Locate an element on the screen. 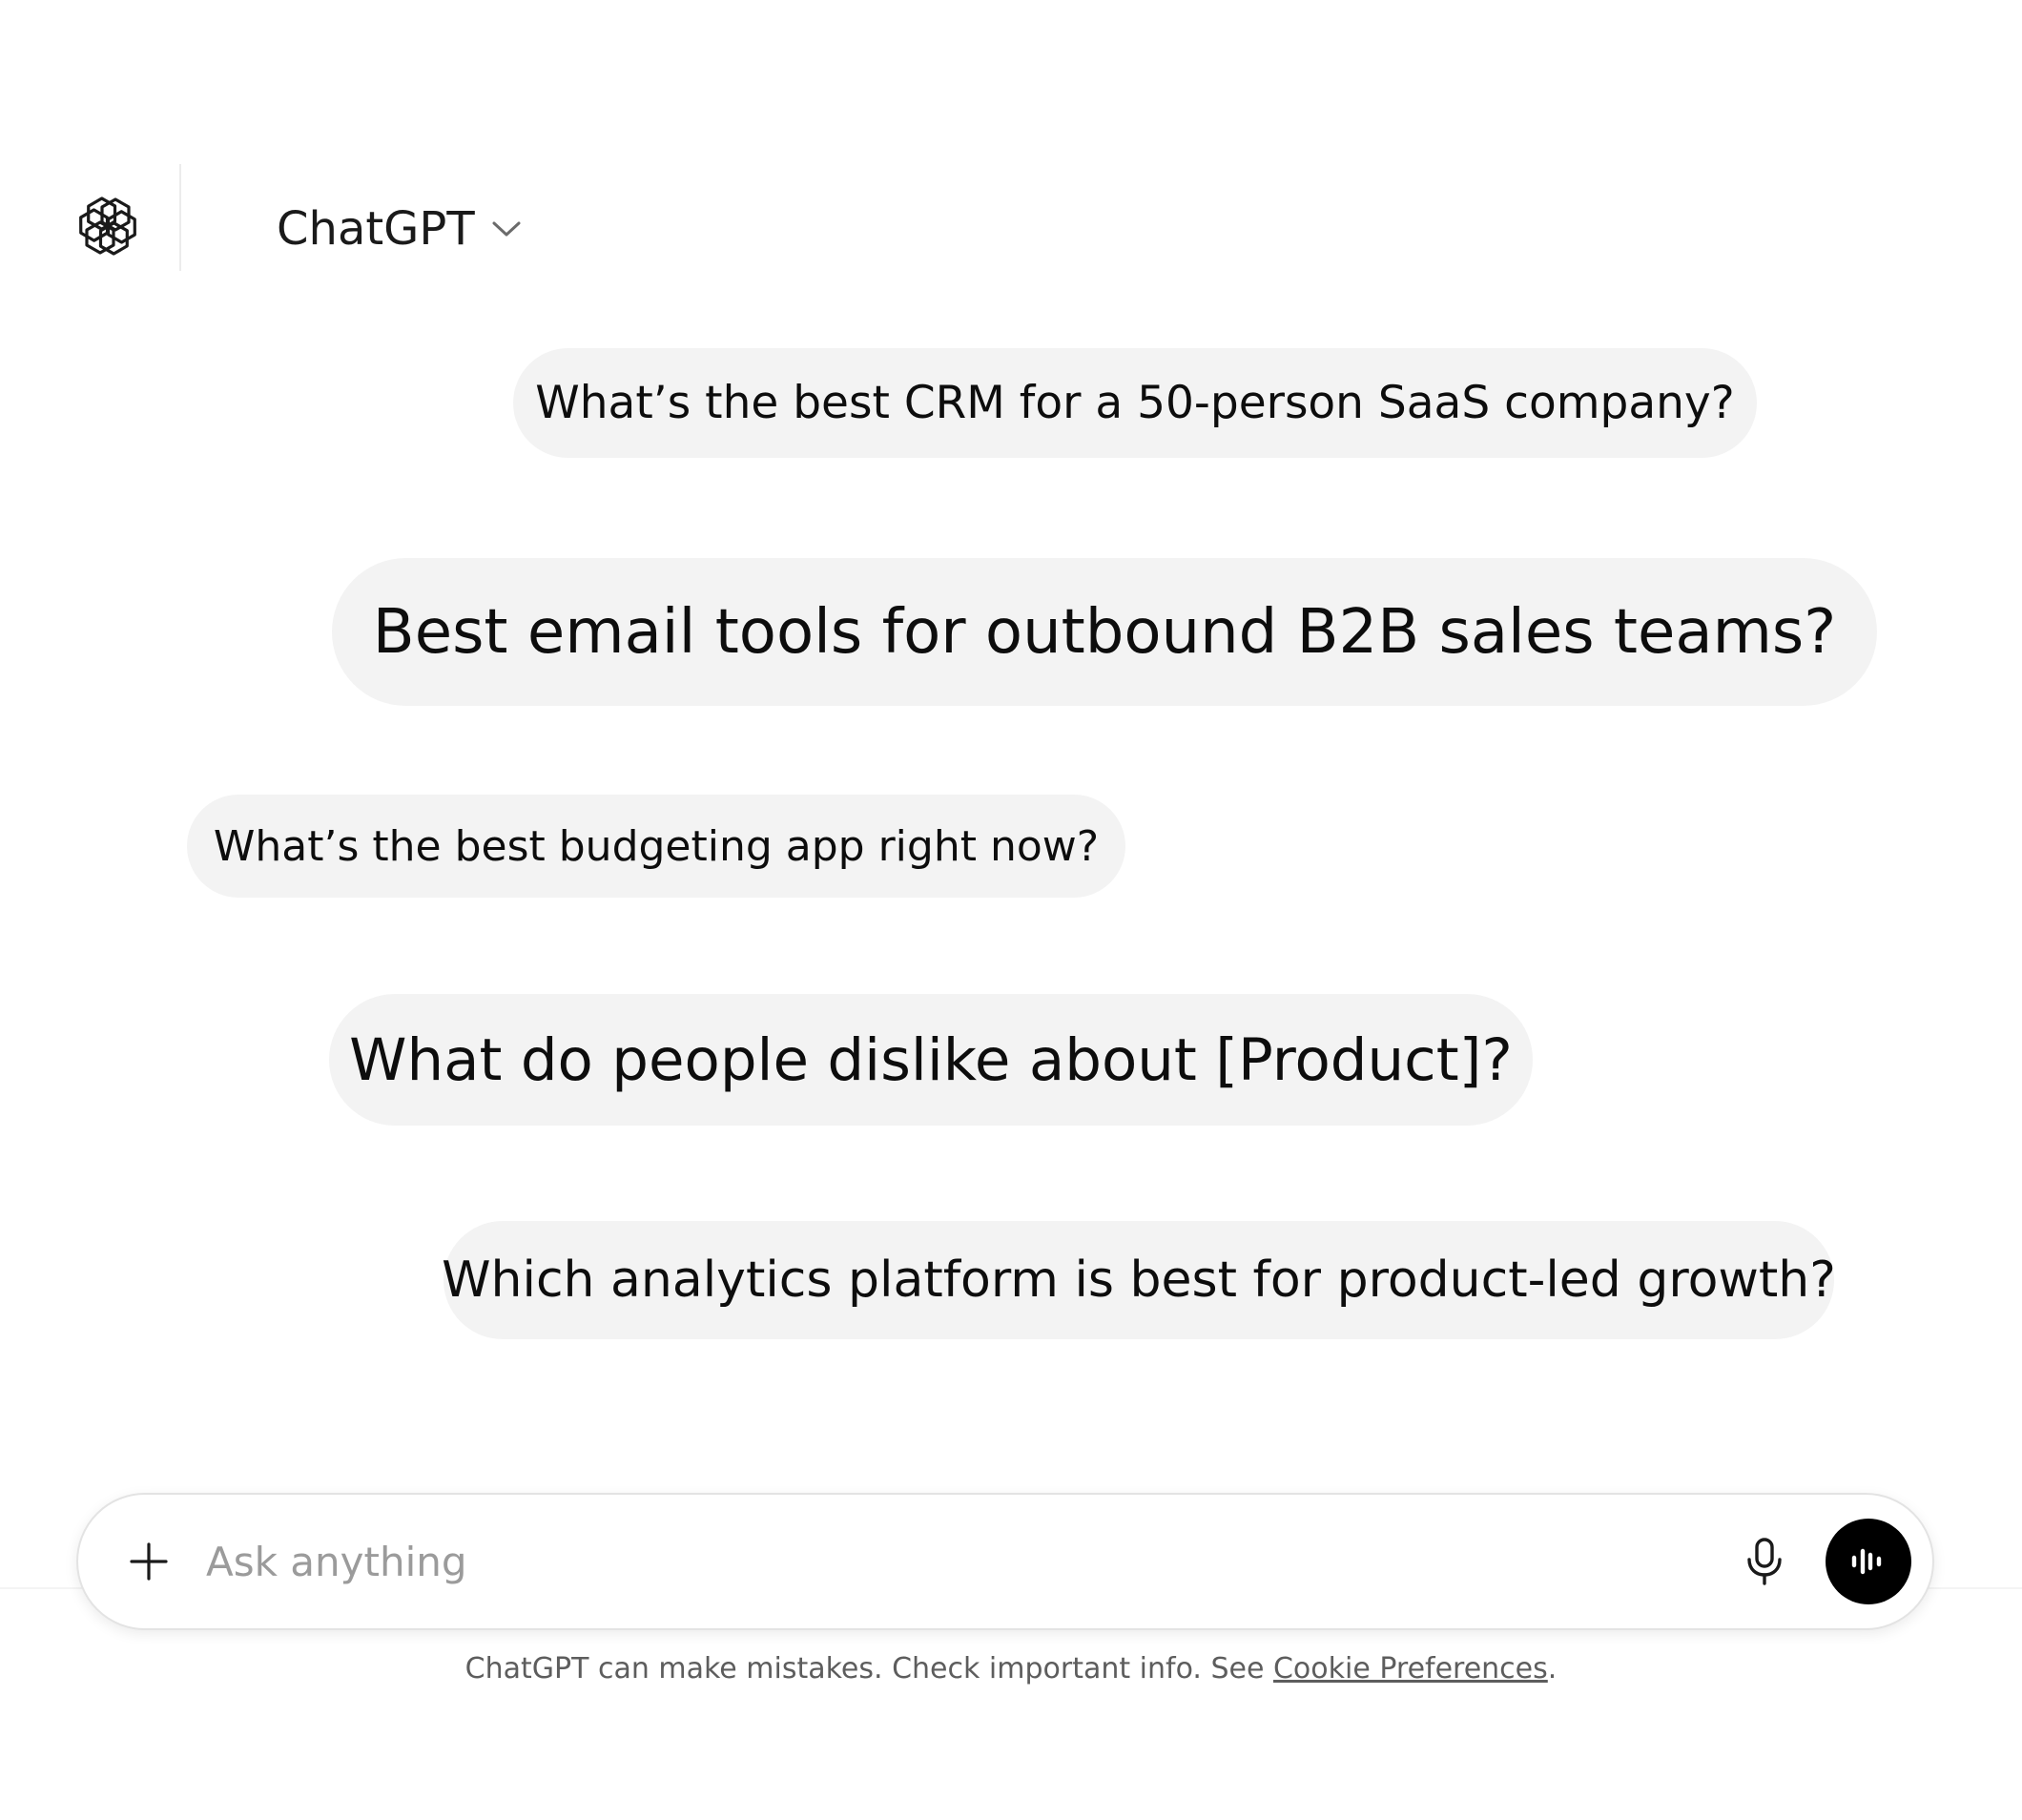  model-selector-button: ChatGPT is located at coordinates (400, 229).